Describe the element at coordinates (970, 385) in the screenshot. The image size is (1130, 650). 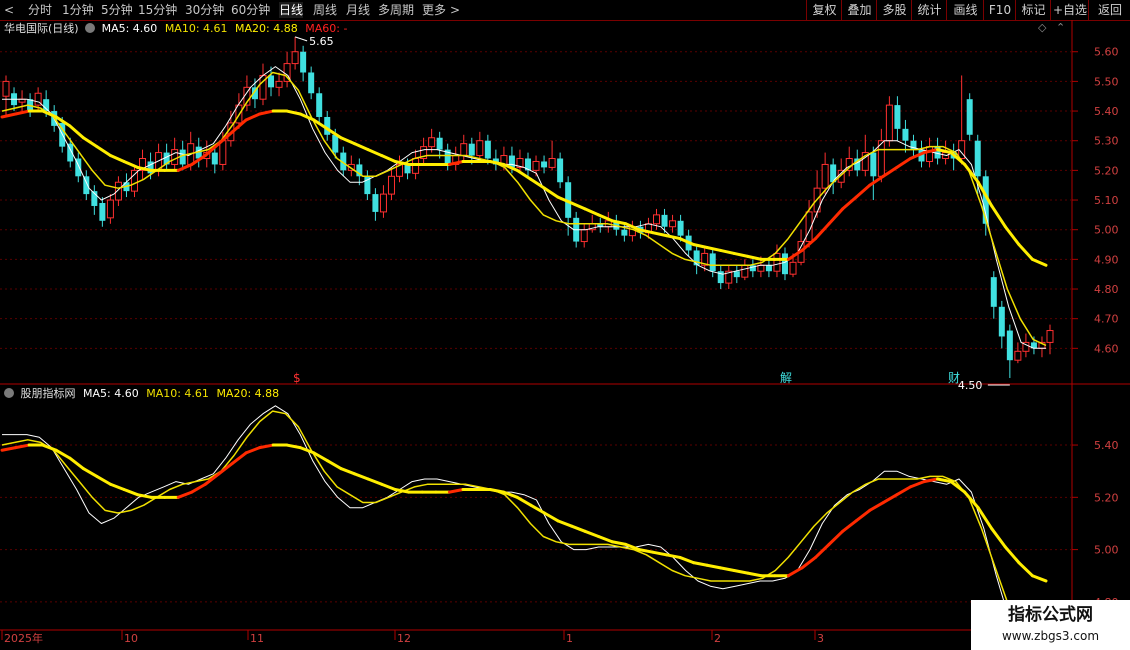
I see `low-label: 4.50` at that location.